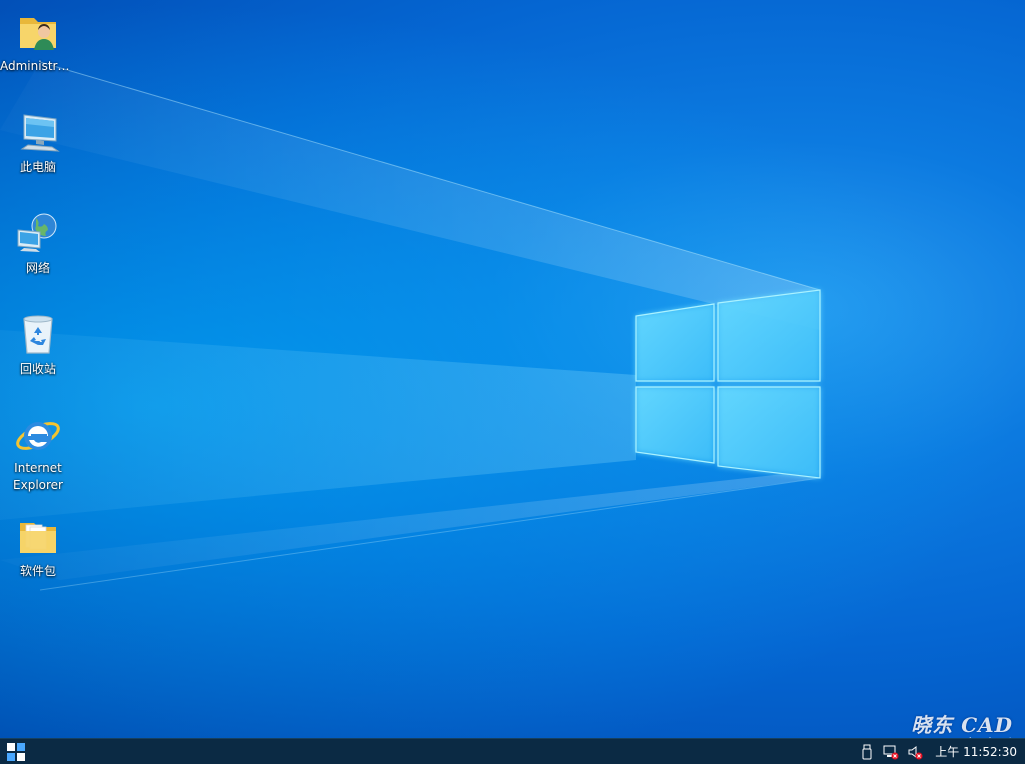  Describe the element at coordinates (38, 452) in the screenshot. I see `desktop-icon-internet-explorer: Internet Explorer` at that location.